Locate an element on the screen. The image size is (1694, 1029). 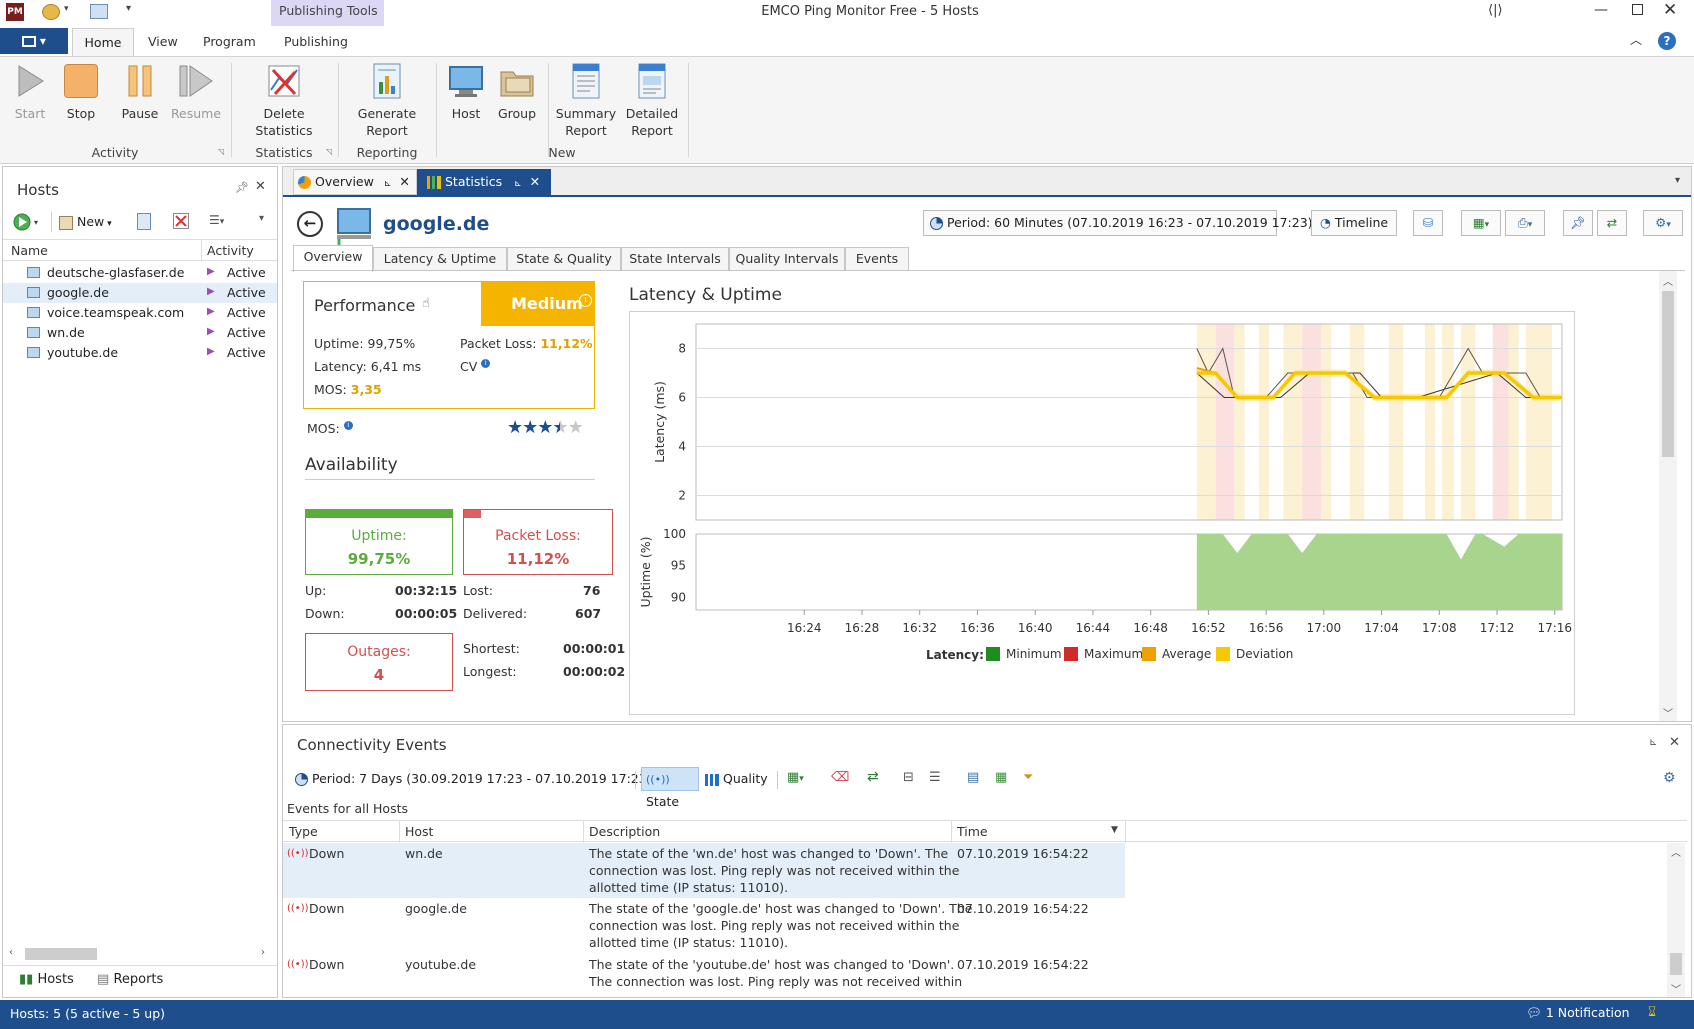
customize-qat-icon: ▾ is located at coordinates (128, 8).